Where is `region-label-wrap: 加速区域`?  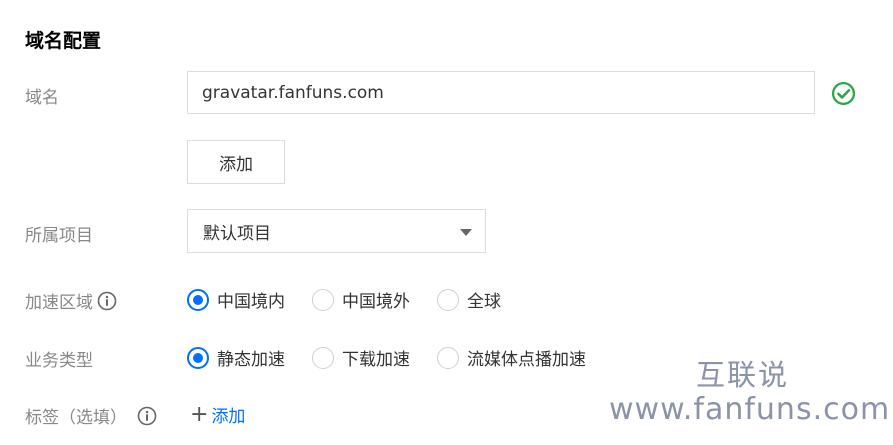
region-label-wrap: 加速区域 is located at coordinates (71, 300).